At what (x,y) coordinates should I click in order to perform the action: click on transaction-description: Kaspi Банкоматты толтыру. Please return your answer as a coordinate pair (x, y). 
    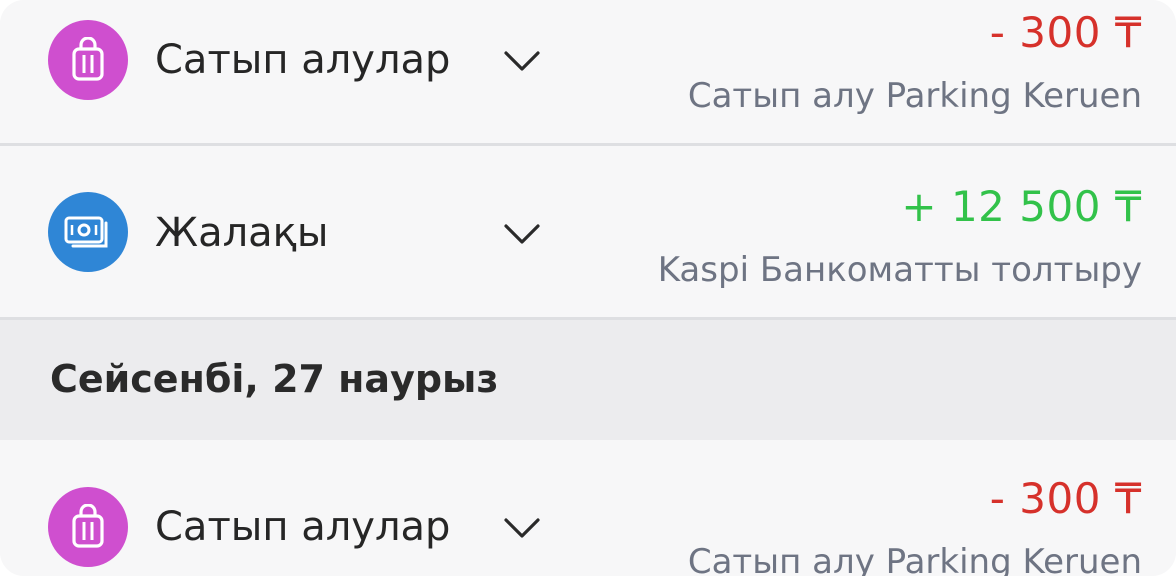
    Looking at the image, I should click on (899, 270).